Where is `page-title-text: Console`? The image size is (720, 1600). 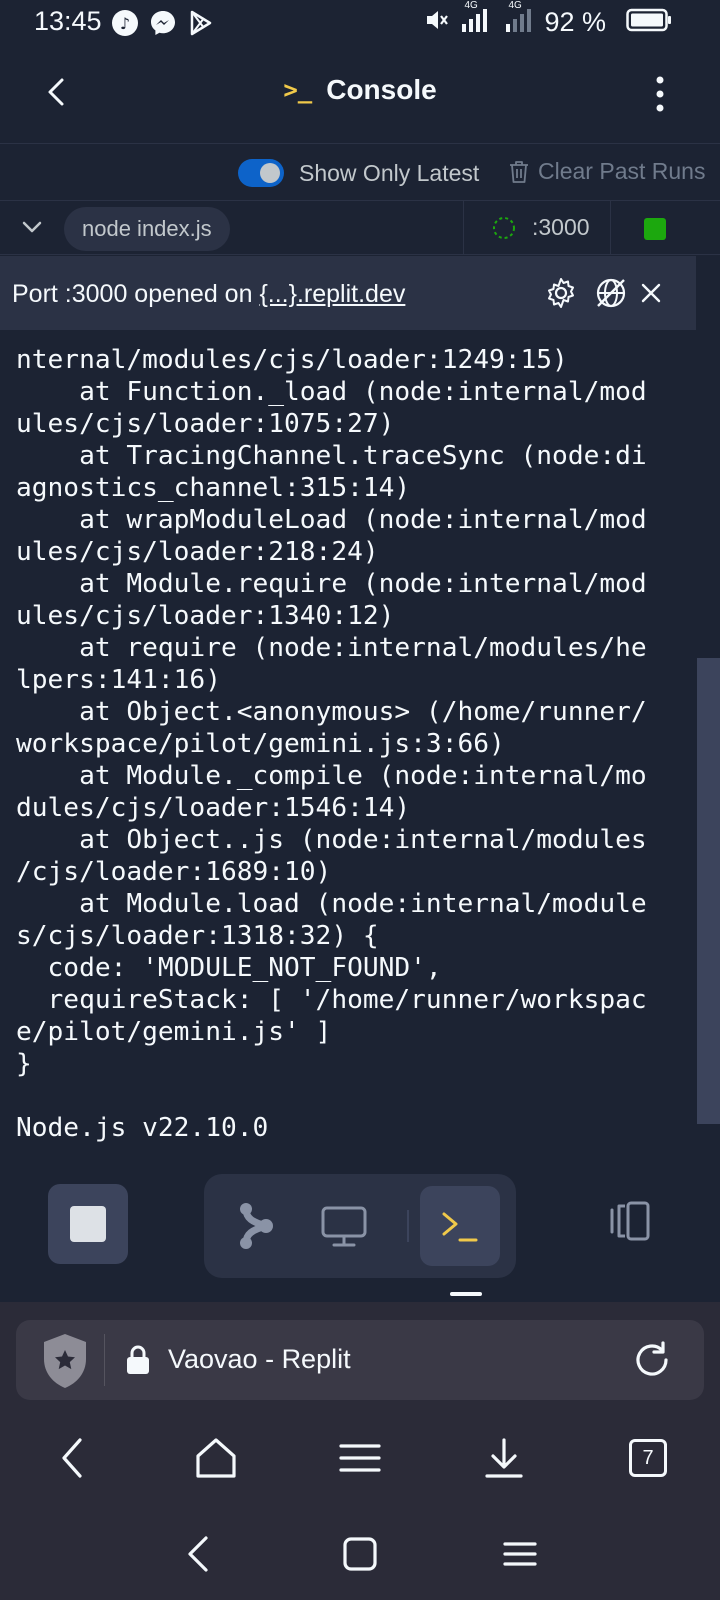
page-title-text: Console is located at coordinates (381, 89).